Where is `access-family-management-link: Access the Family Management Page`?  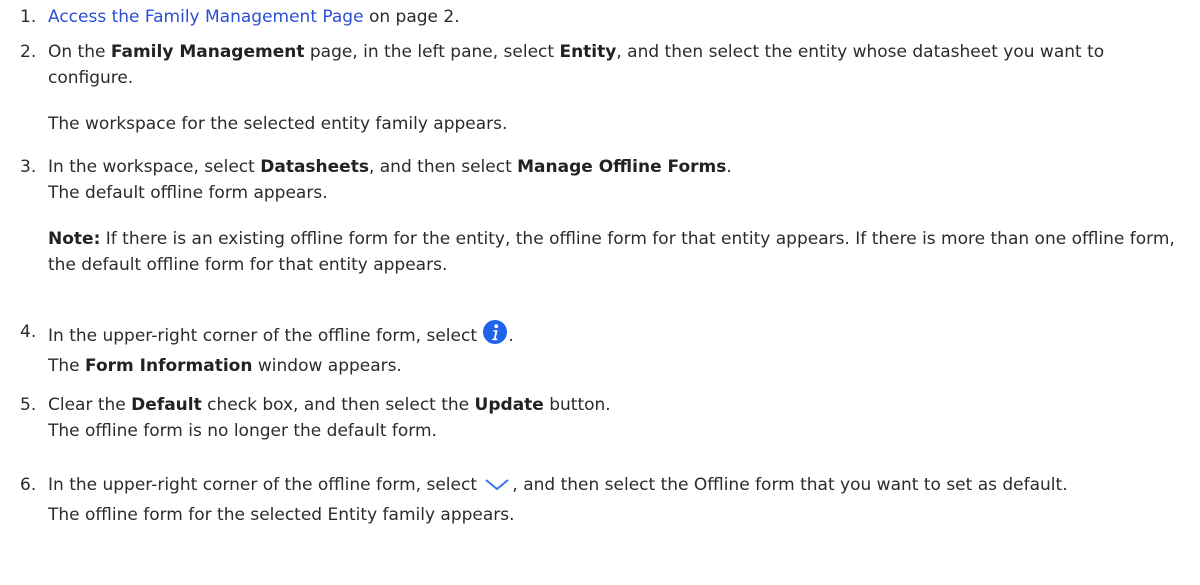 access-family-management-link: Access the Family Management Page is located at coordinates (206, 17).